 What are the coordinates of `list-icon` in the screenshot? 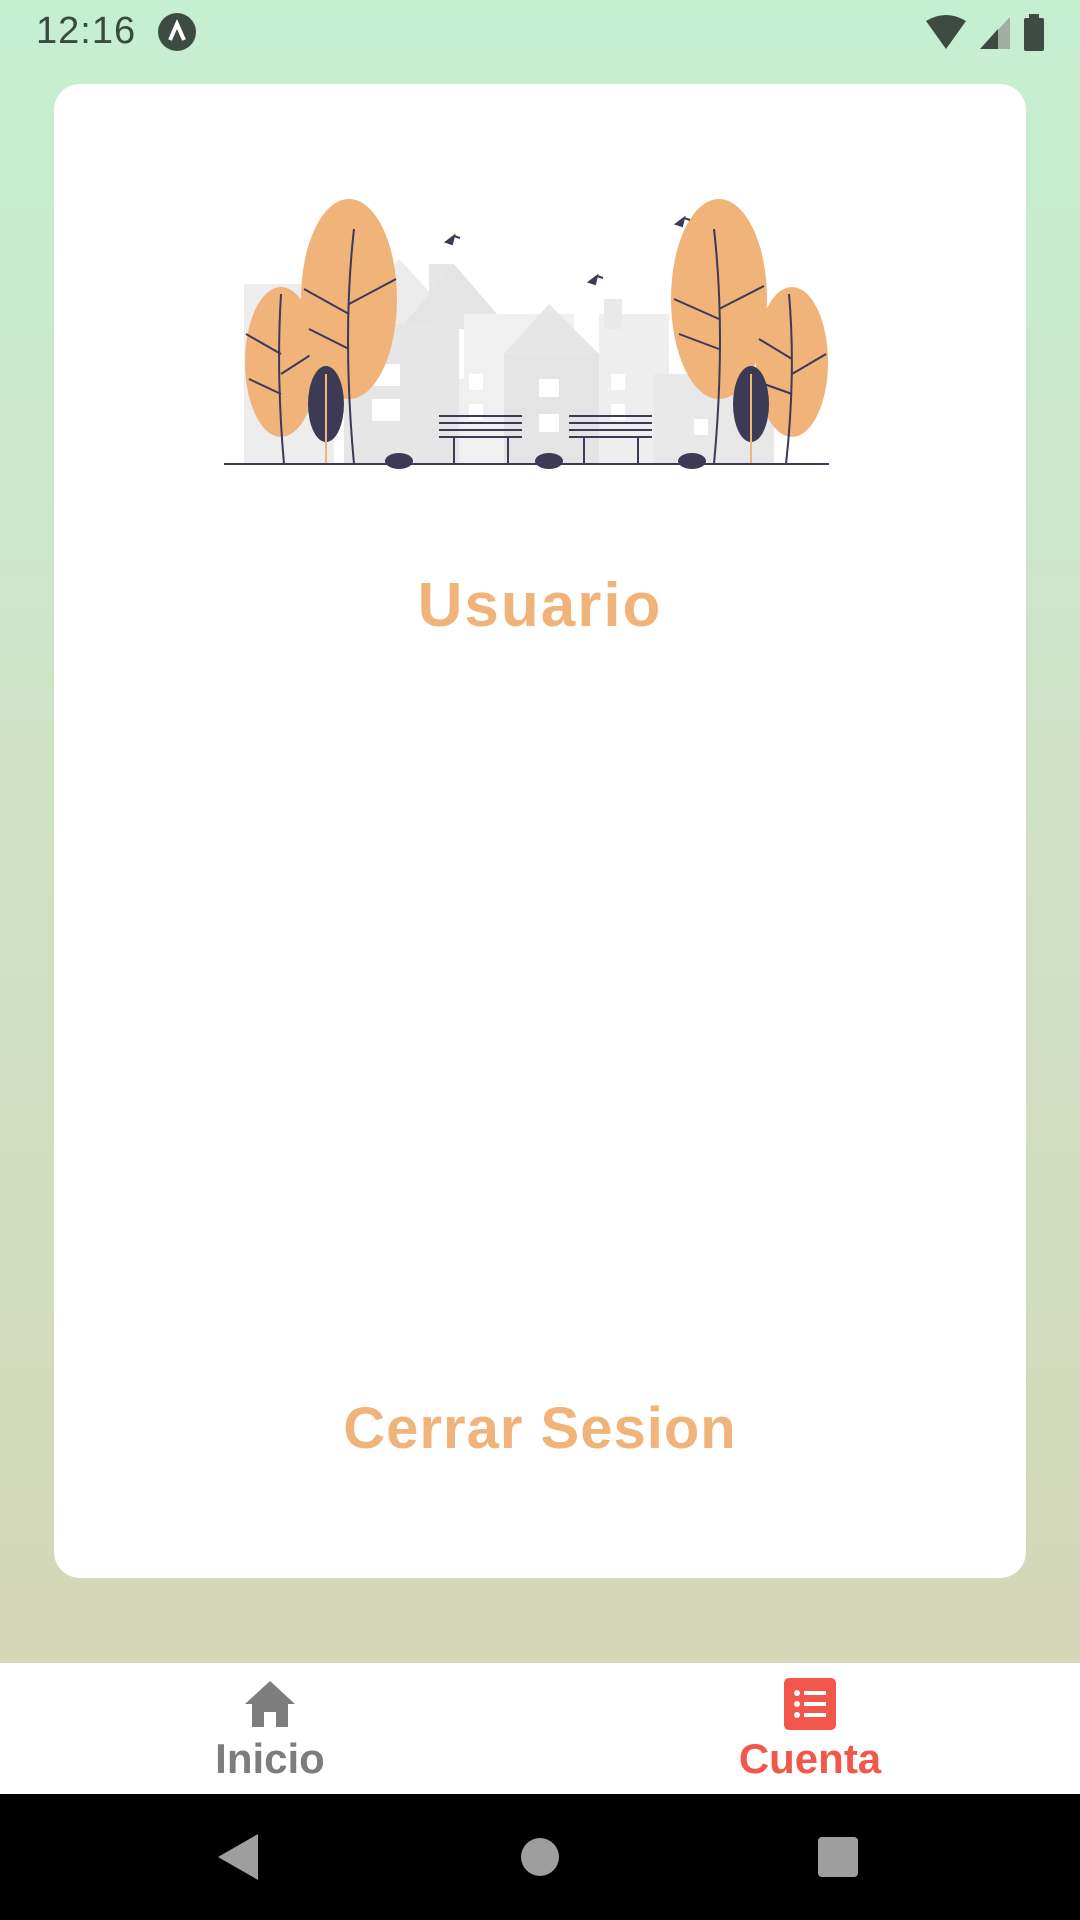 It's located at (810, 1704).